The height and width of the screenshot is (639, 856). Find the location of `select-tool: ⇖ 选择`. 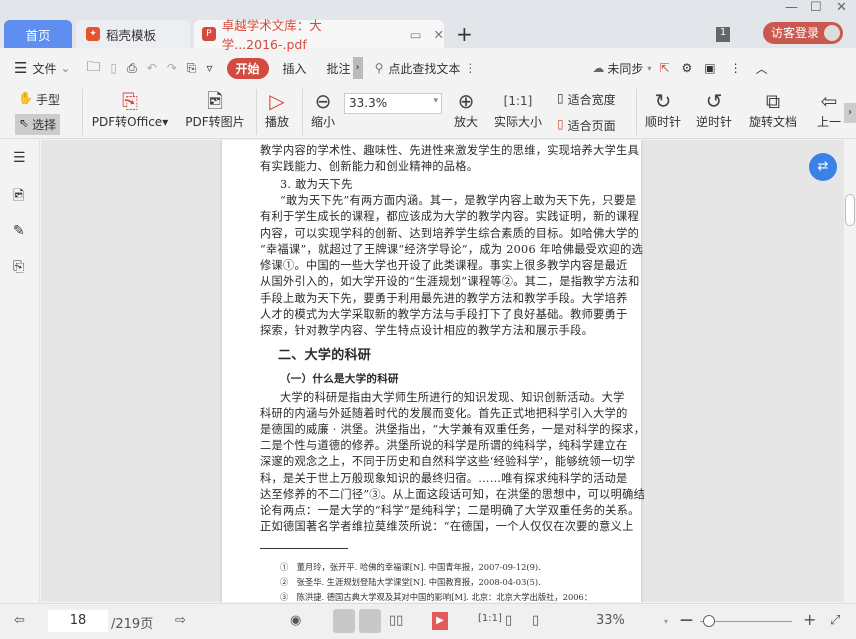

select-tool: ⇖ 选择 is located at coordinates (38, 124).